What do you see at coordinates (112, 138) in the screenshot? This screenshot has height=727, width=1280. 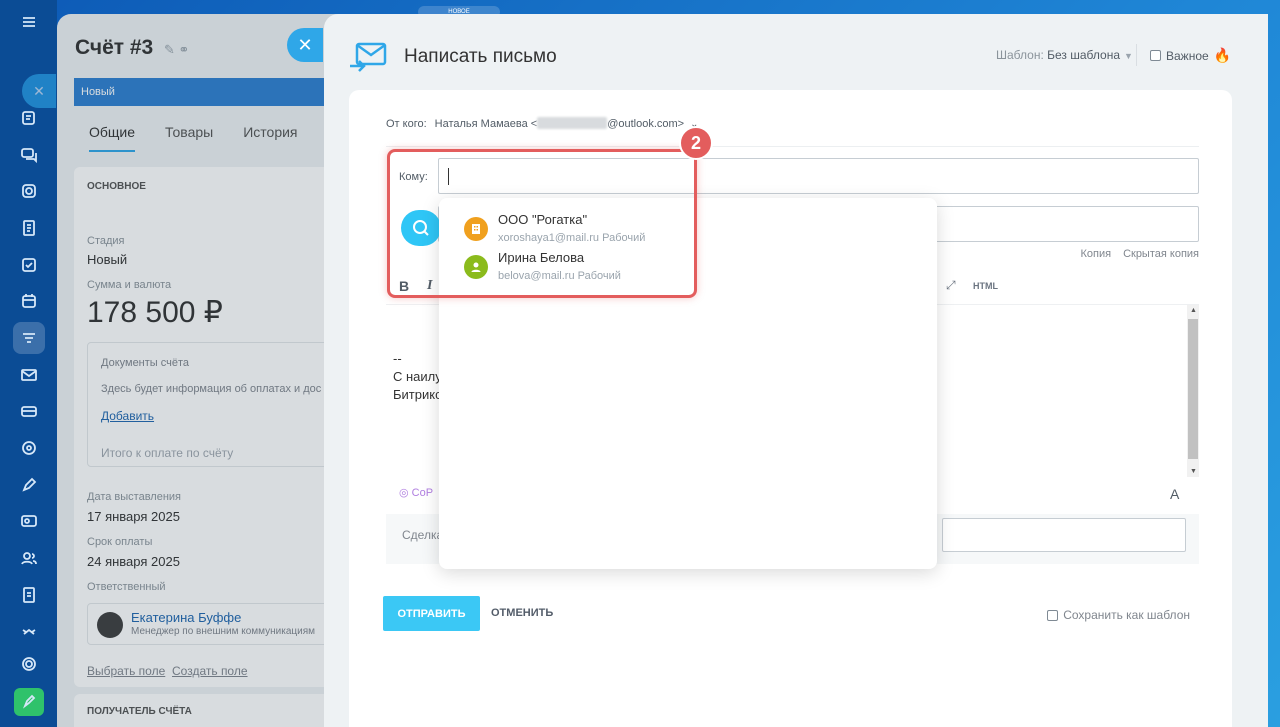 I see `tab-general: Общие` at bounding box center [112, 138].